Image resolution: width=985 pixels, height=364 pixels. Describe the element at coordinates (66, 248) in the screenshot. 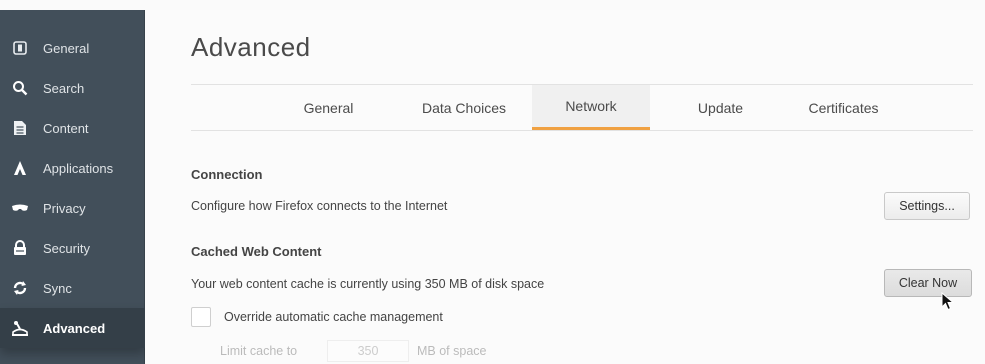

I see `sidebar-item-label: Security` at that location.